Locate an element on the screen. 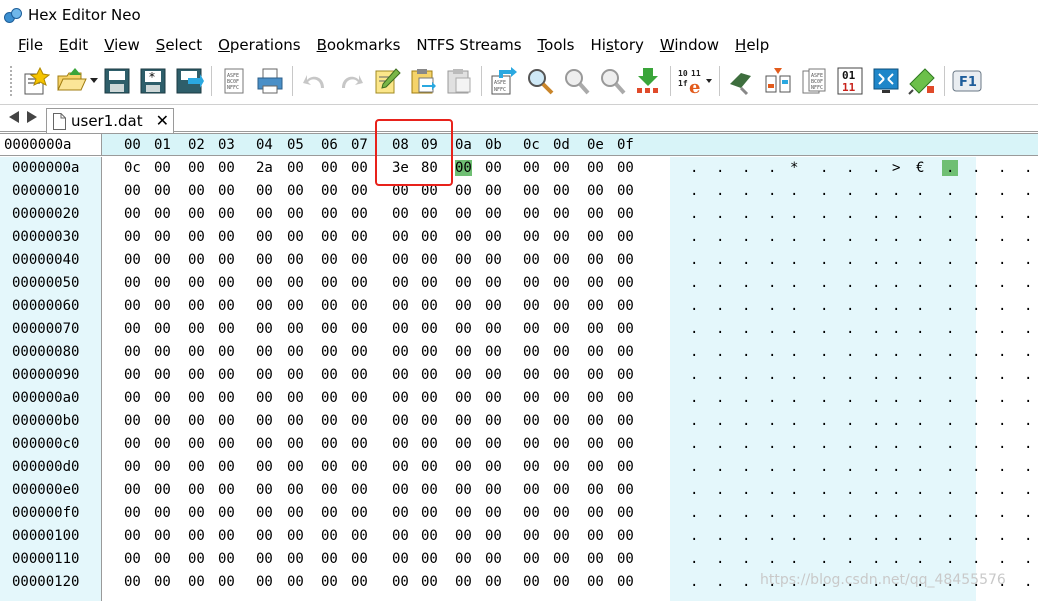 This screenshot has height=601, width=1038. new-file-icon is located at coordinates (35, 81).